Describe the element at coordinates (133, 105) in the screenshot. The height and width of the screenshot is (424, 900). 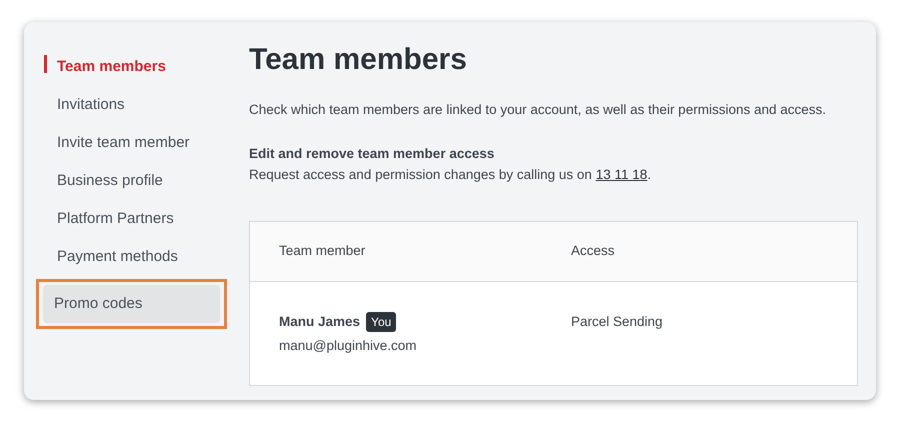
I see `sidebar-item: Invitations` at that location.